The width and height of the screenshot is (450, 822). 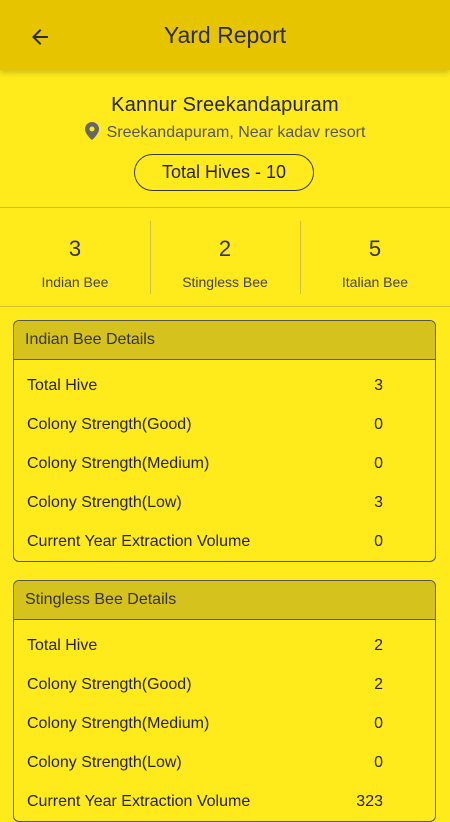 What do you see at coordinates (224, 340) in the screenshot?
I see `section-title: Indian Bee Details` at bounding box center [224, 340].